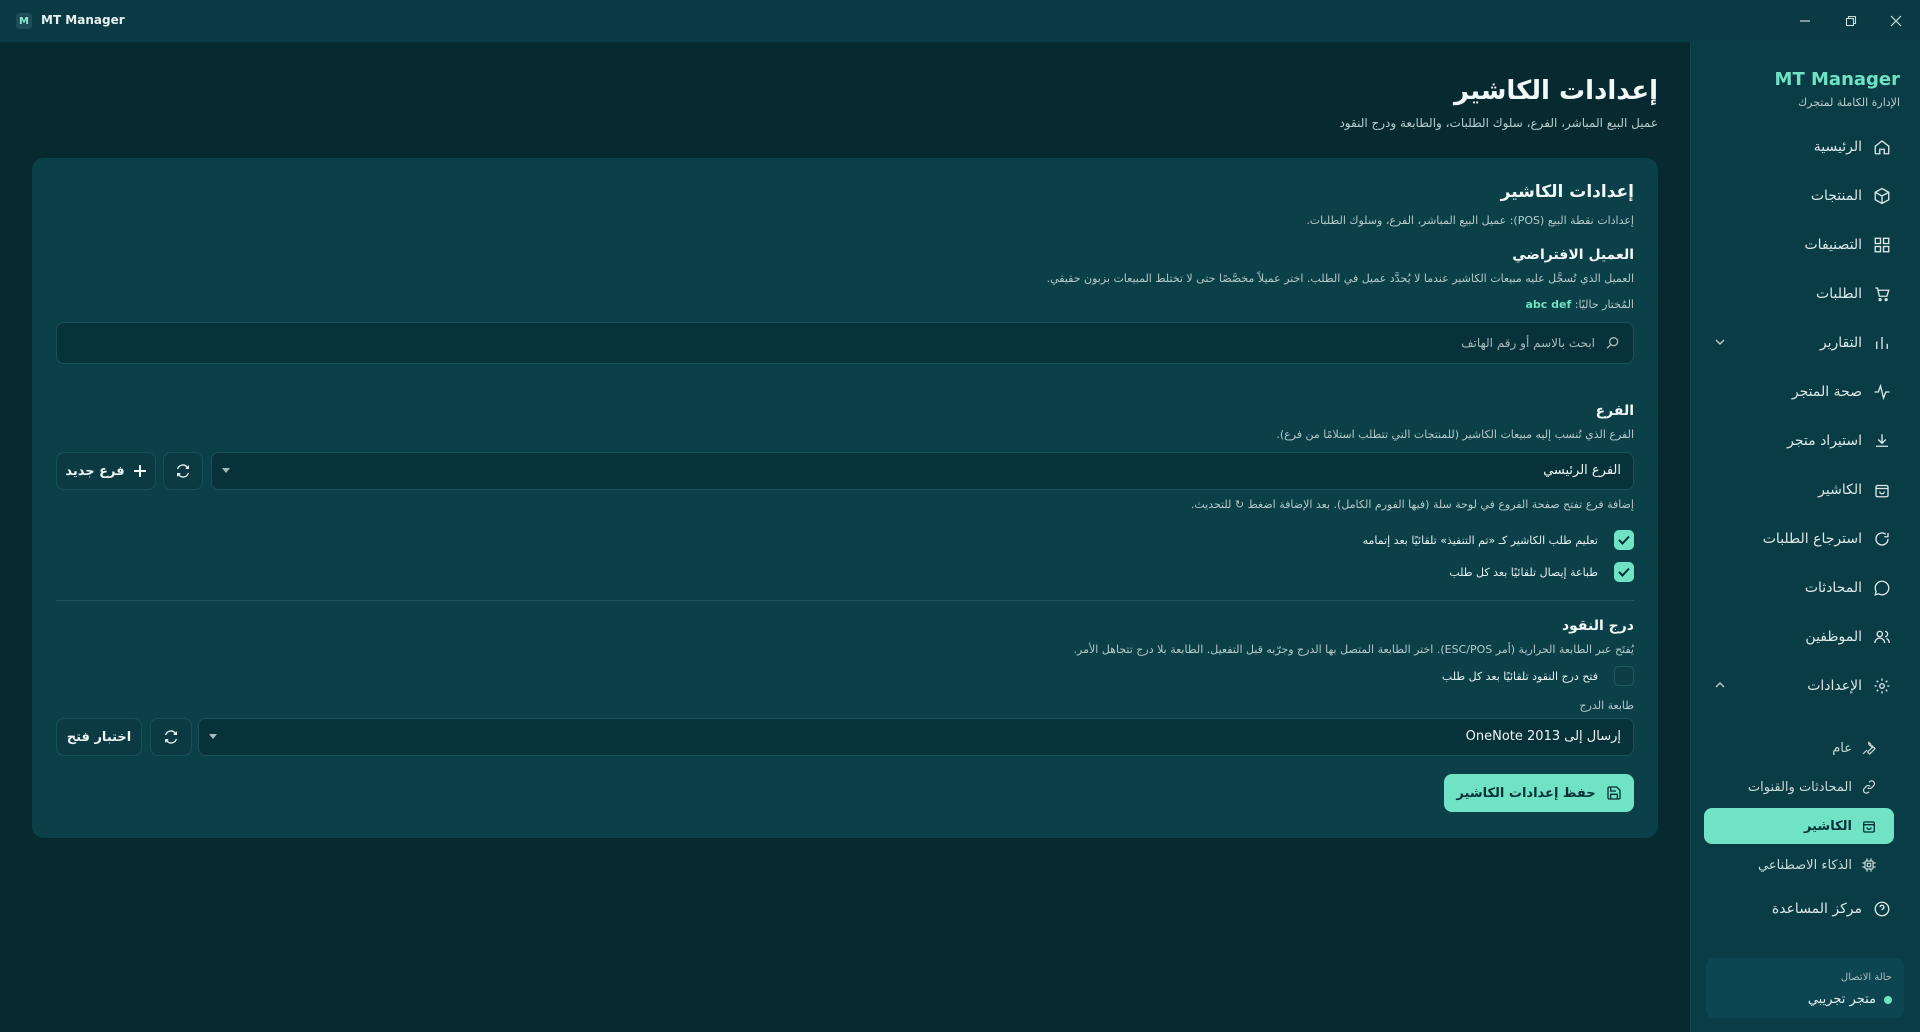 This screenshot has width=1920, height=1032. I want to click on save-cashier-settings-button: حفظ إعدادات الكاشير, so click(1539, 793).